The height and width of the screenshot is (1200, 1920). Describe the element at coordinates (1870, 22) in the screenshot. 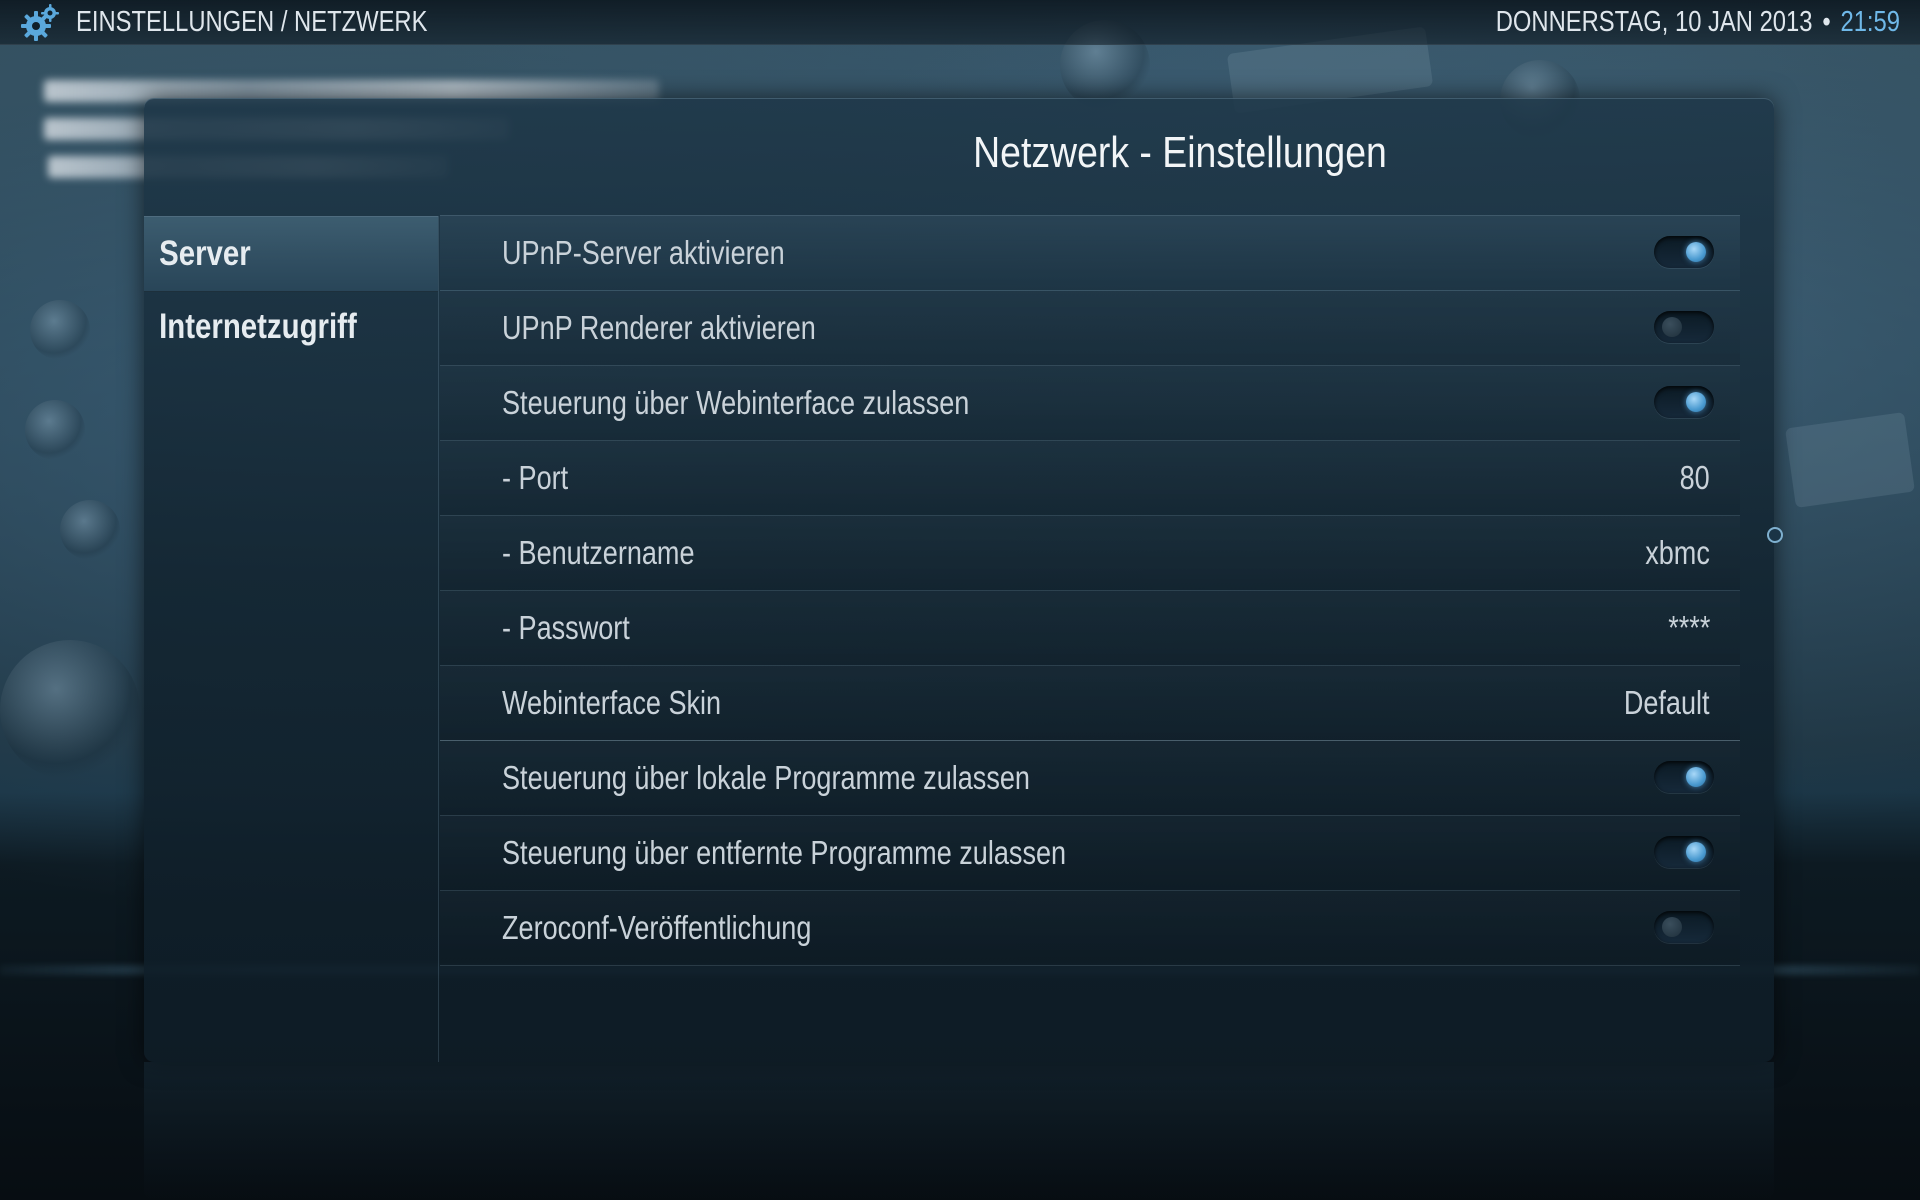

I see `clock-time: 21:59` at that location.